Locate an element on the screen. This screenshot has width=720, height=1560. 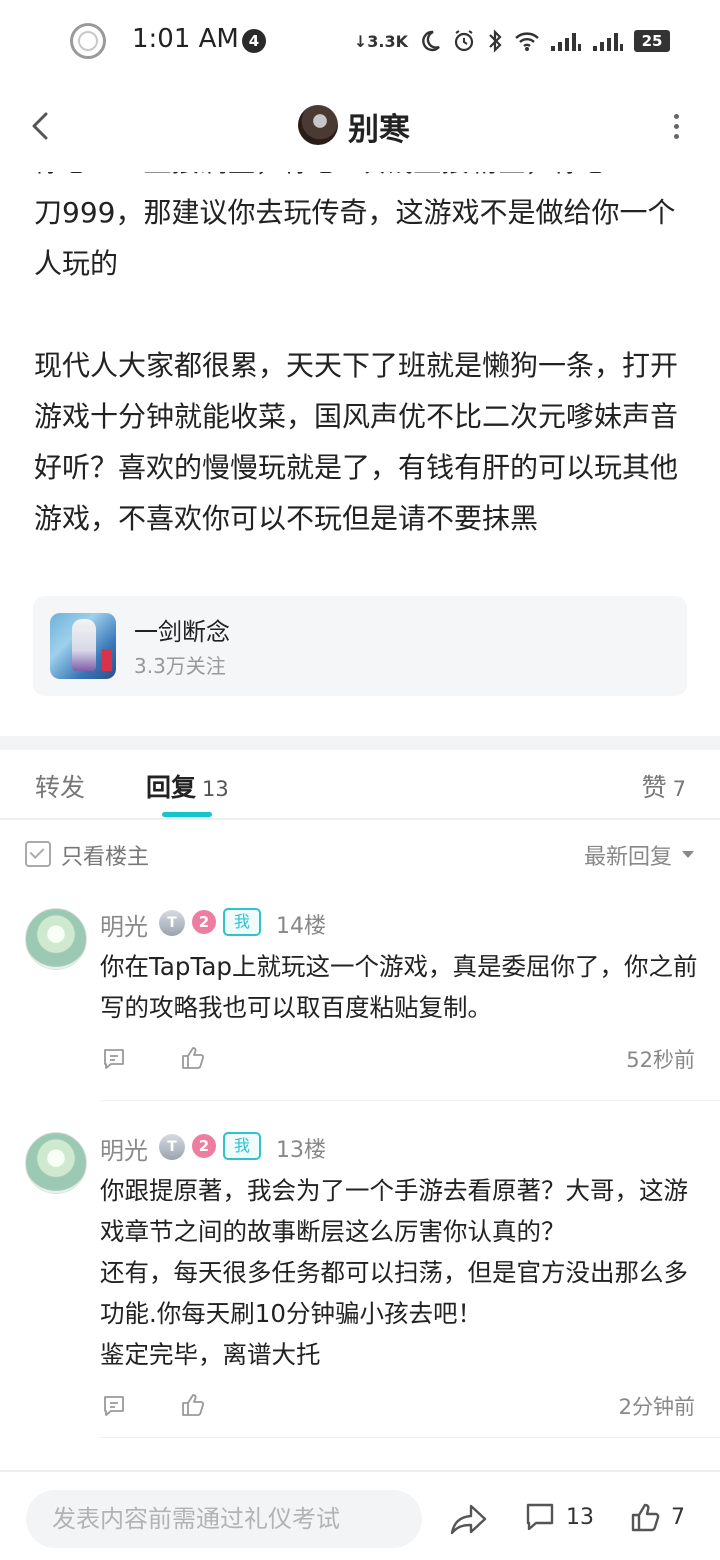
back-arrow-icon is located at coordinates (42, 126).